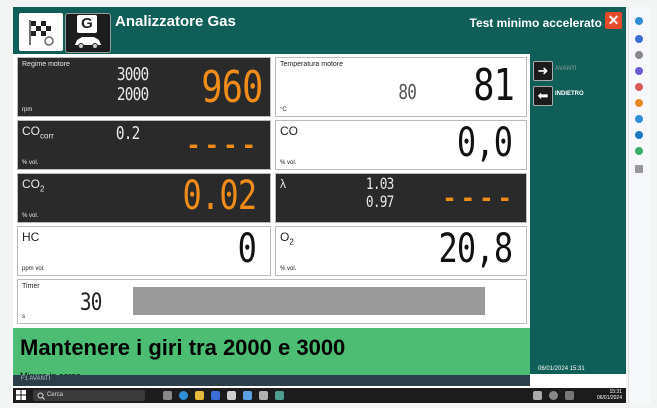 The image size is (657, 408). What do you see at coordinates (279, 395) in the screenshot?
I see `gas-analyzer-app-icon` at bounding box center [279, 395].